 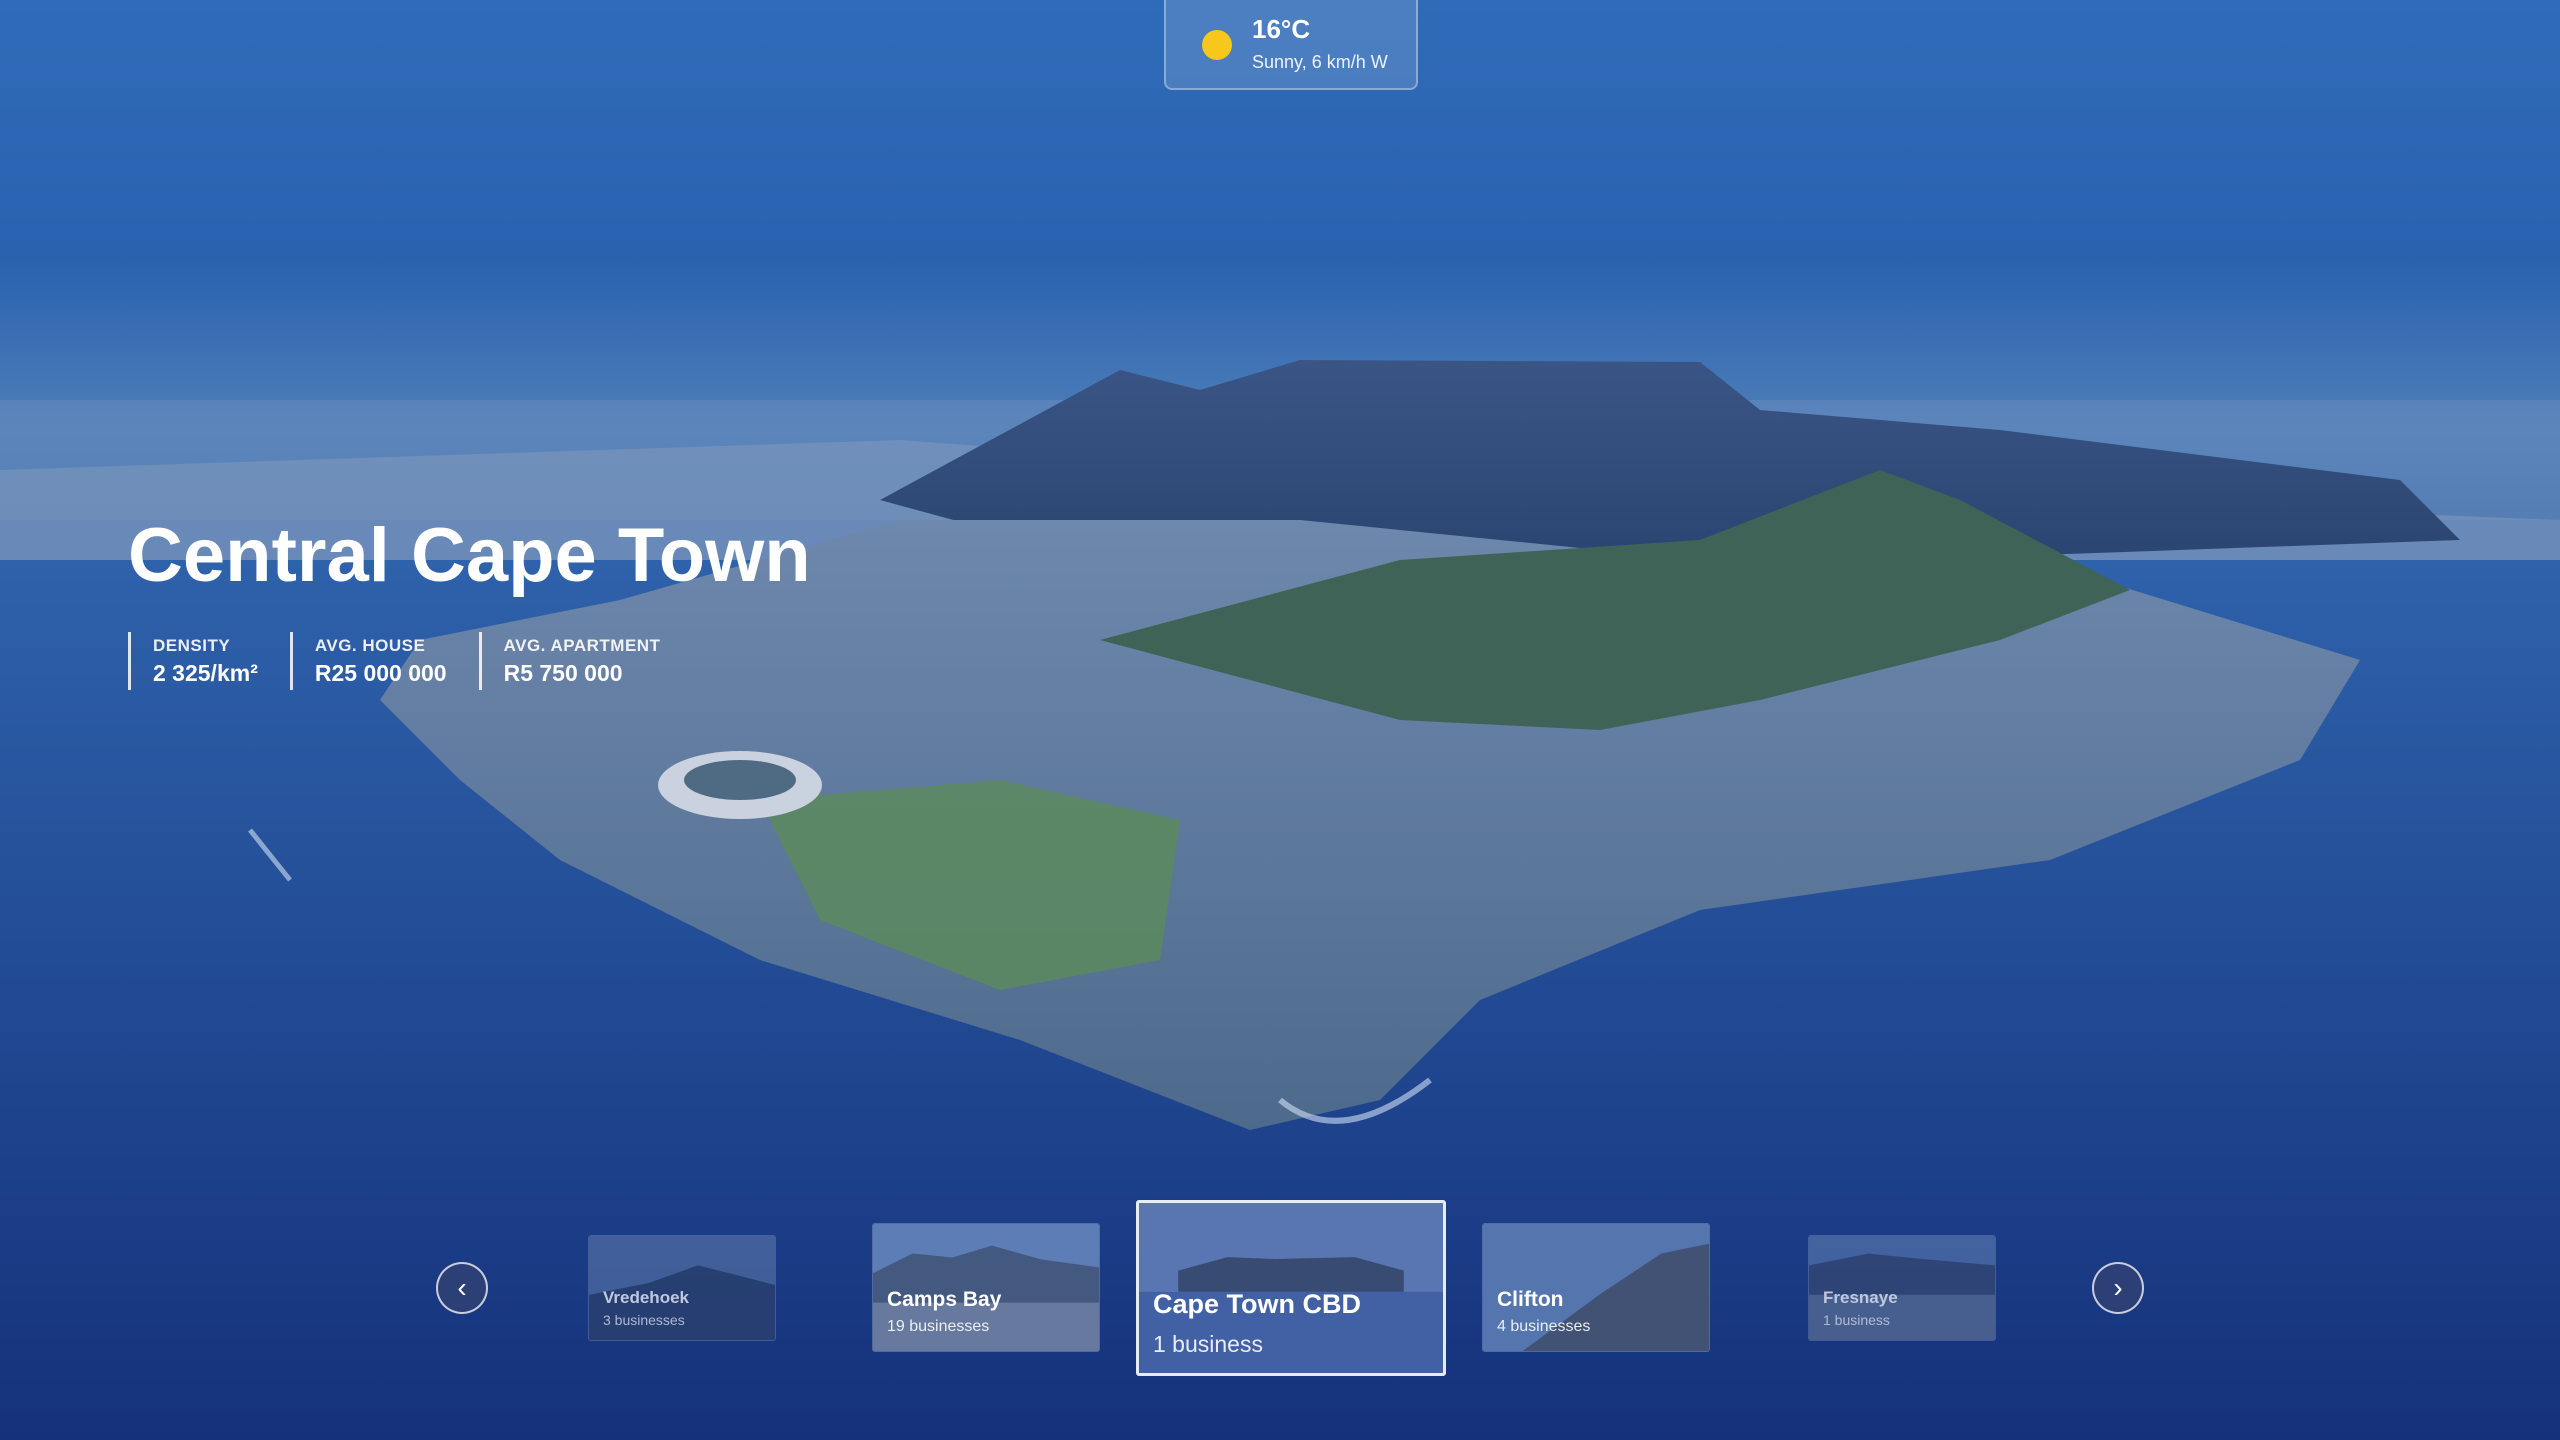 What do you see at coordinates (646, 1297) in the screenshot?
I see `card-name: Vredehoek` at bounding box center [646, 1297].